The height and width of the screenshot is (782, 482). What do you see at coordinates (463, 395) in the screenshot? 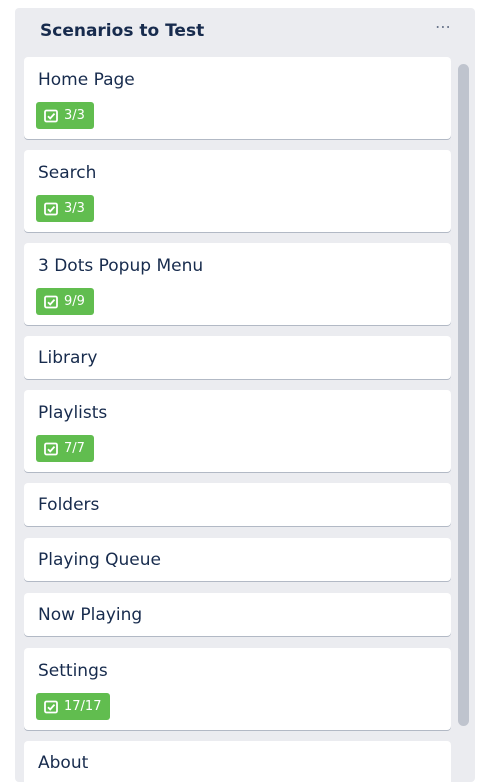
I see `scrollbar-thumb` at bounding box center [463, 395].